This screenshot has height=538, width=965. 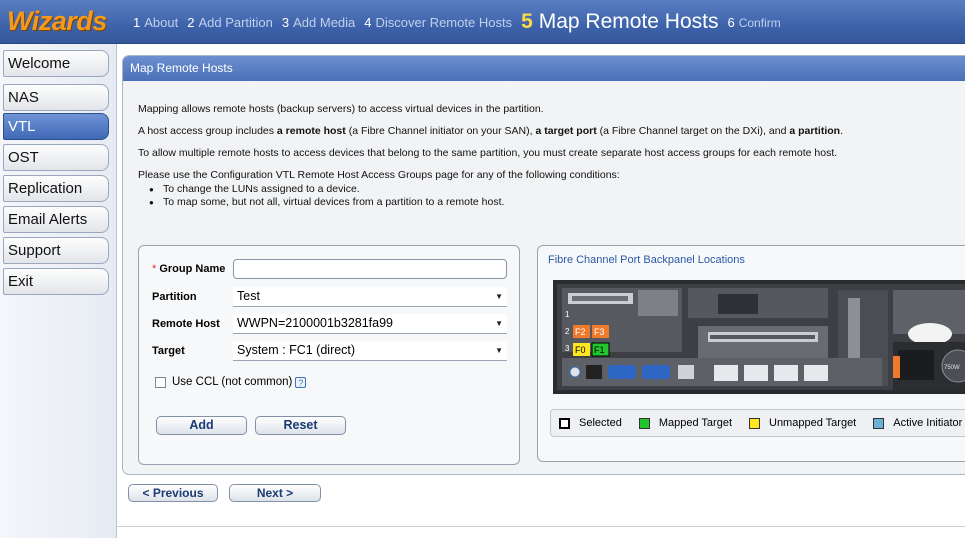 What do you see at coordinates (248, 296) in the screenshot?
I see `selected-value: Test` at bounding box center [248, 296].